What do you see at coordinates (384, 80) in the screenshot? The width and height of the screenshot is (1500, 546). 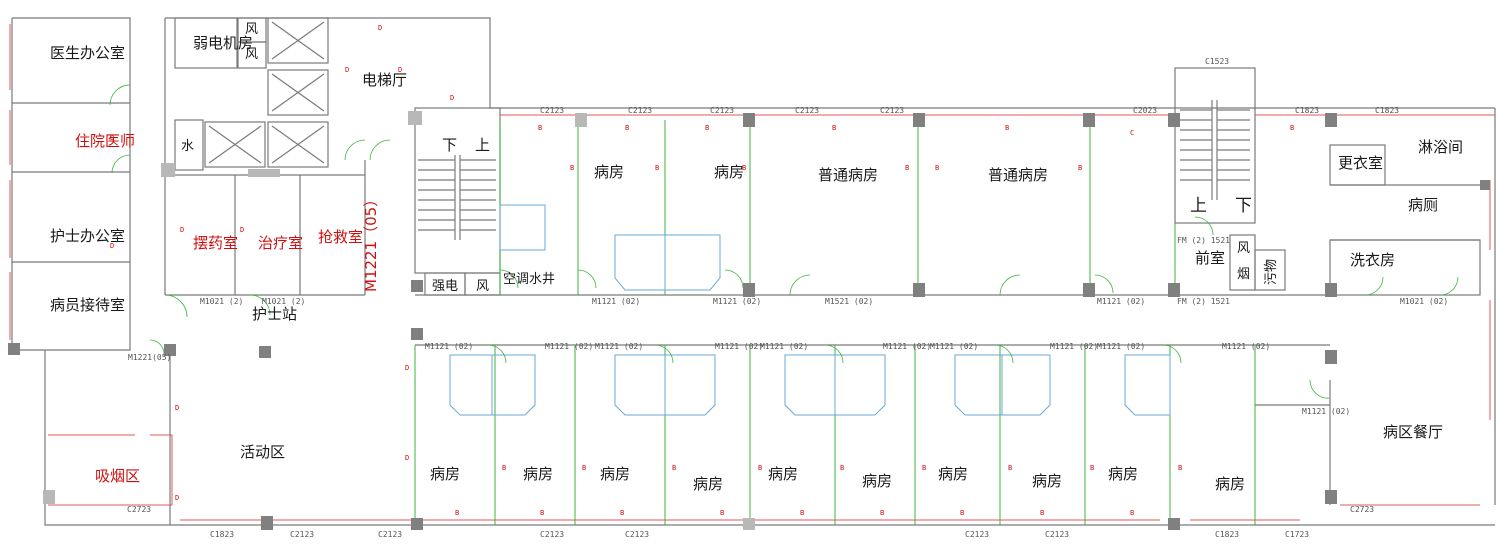 I see `room-elevator-hall: 电梯厅` at bounding box center [384, 80].